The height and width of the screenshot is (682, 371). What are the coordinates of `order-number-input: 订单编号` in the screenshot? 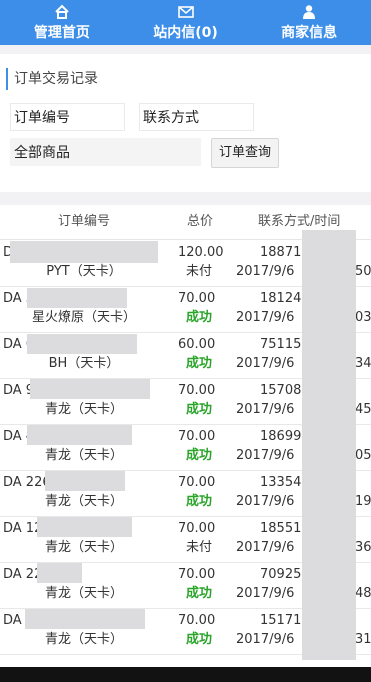 It's located at (67, 117).